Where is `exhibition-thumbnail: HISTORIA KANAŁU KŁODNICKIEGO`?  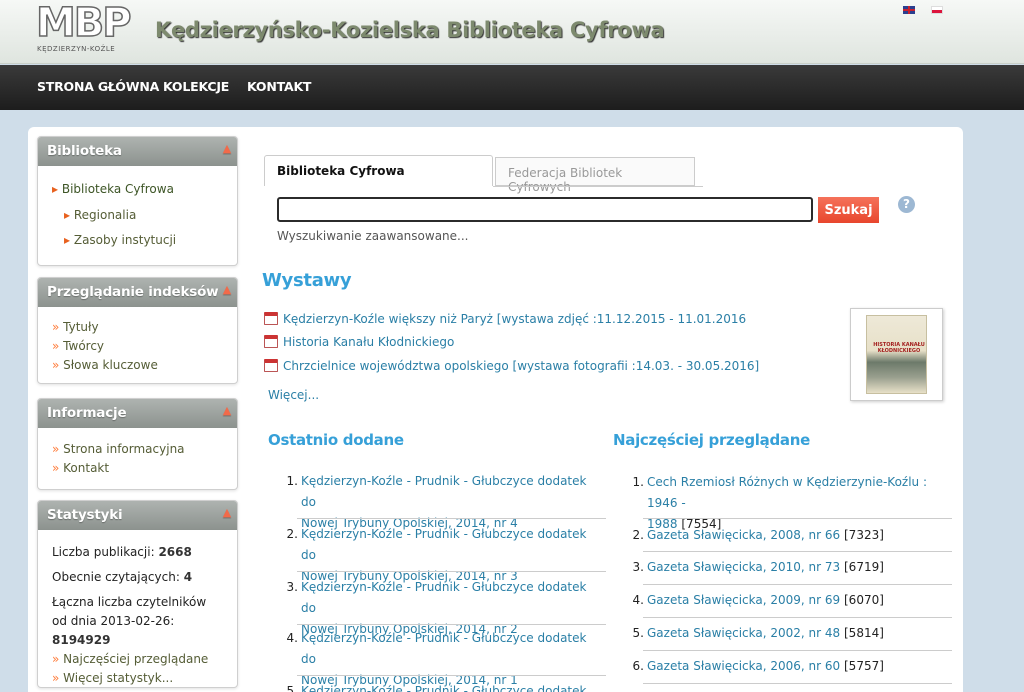 exhibition-thumbnail: HISTORIA KANAŁU KŁODNICKIEGO is located at coordinates (896, 354).